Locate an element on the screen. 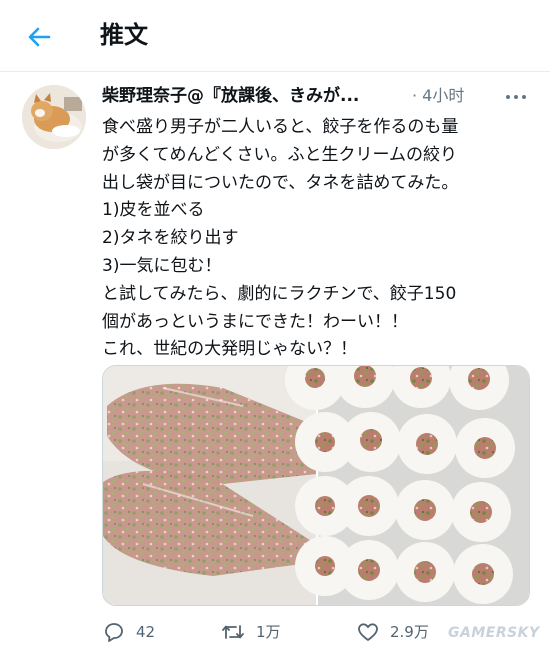 This screenshot has height=652, width=550. retweet-icon is located at coordinates (233, 632).